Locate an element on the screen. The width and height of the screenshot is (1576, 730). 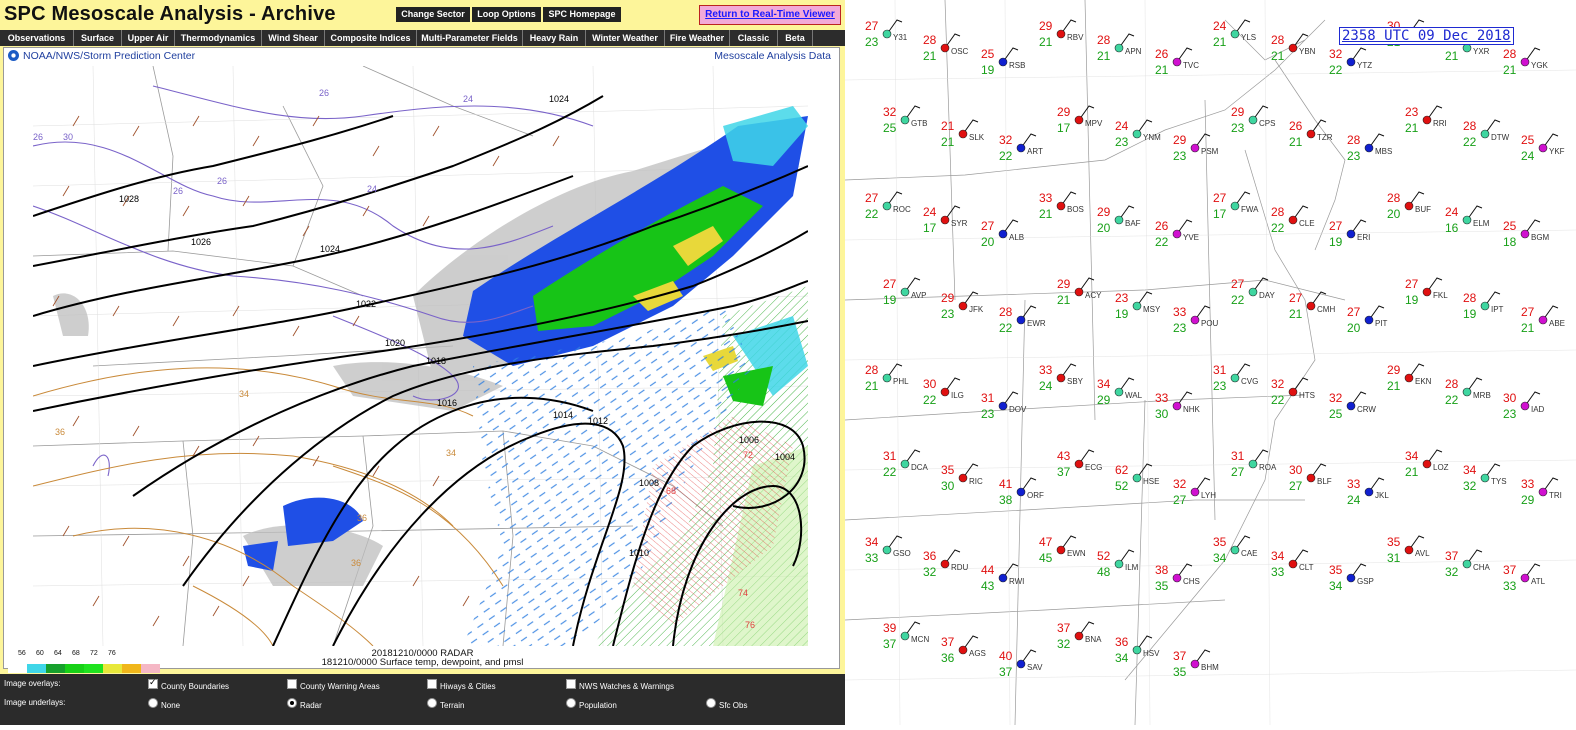
menu-winter-weather: Winter Weather is located at coordinates (625, 38).